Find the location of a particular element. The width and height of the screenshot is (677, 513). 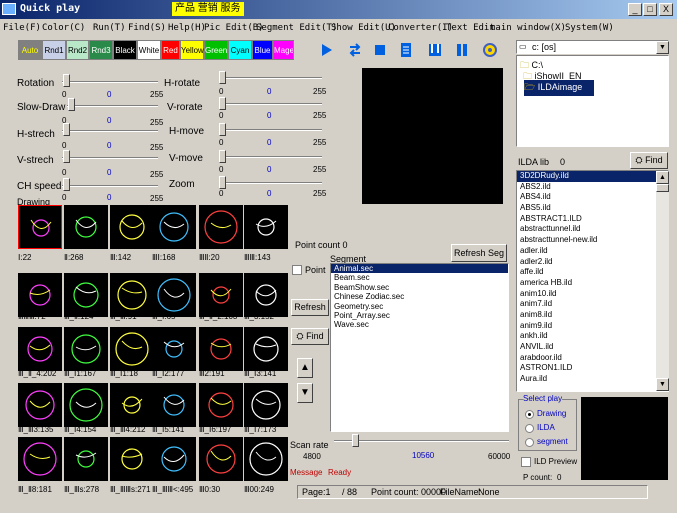

menu-run: Run(T) is located at coordinates (109, 28).